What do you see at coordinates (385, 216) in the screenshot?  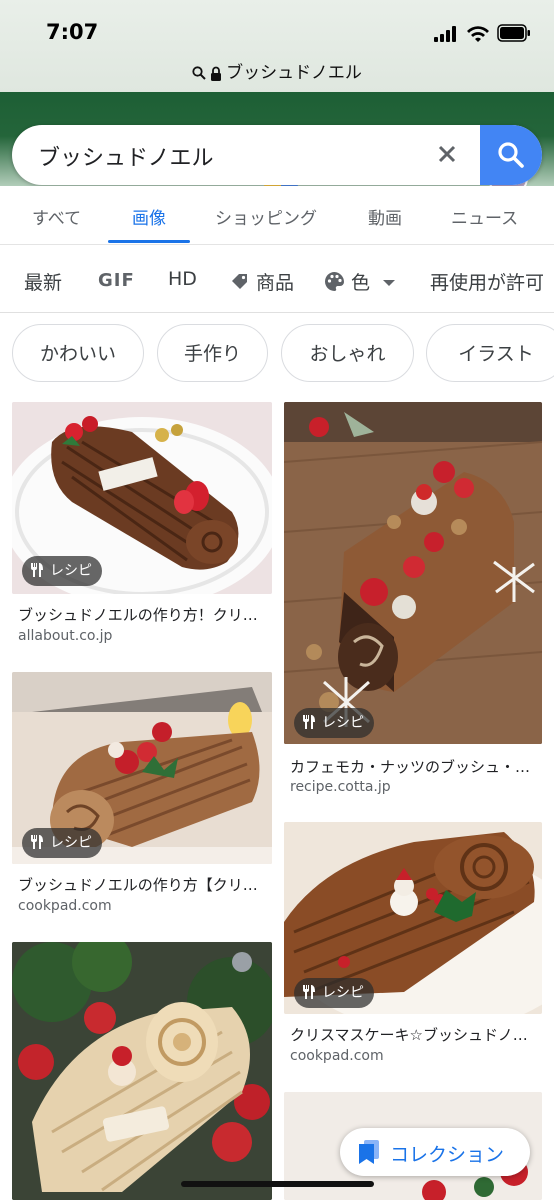 I see `tab-videos: 動画` at bounding box center [385, 216].